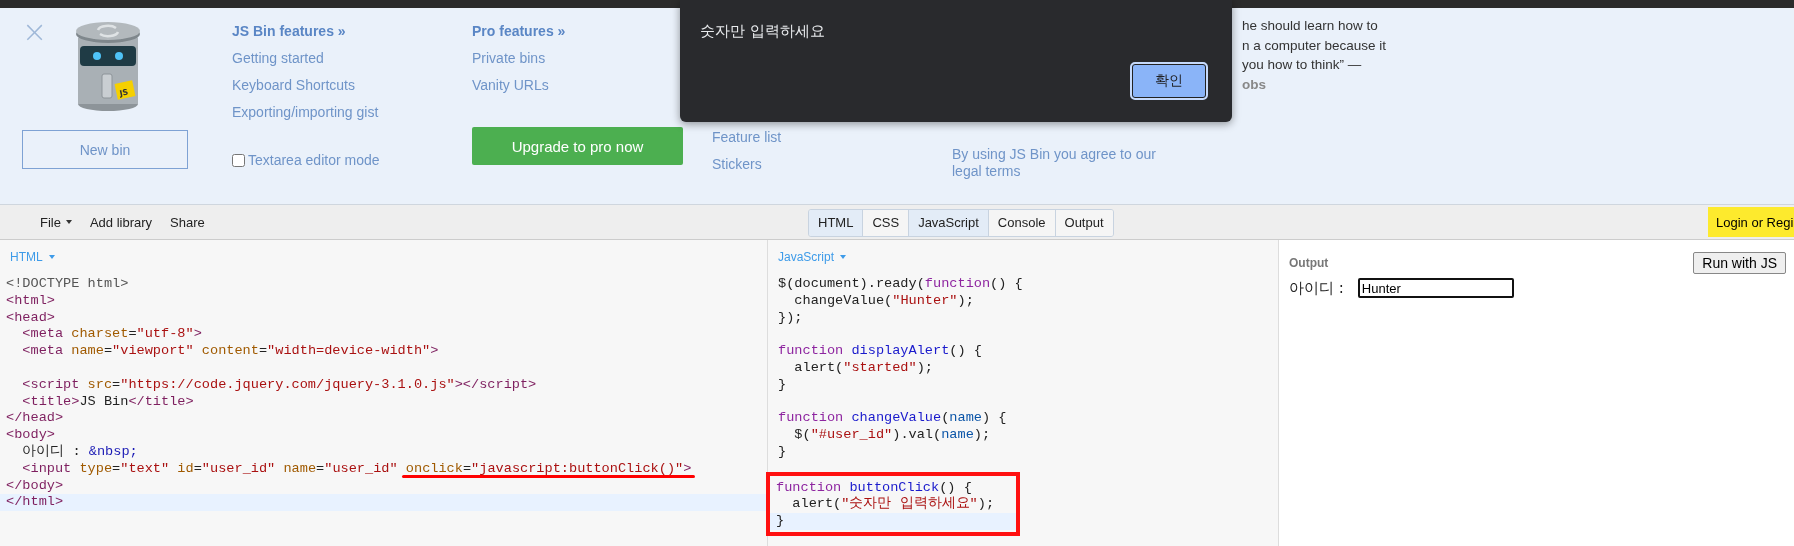 Image resolution: width=1794 pixels, height=546 pixels. I want to click on panel-label: JavaScript, so click(812, 257).